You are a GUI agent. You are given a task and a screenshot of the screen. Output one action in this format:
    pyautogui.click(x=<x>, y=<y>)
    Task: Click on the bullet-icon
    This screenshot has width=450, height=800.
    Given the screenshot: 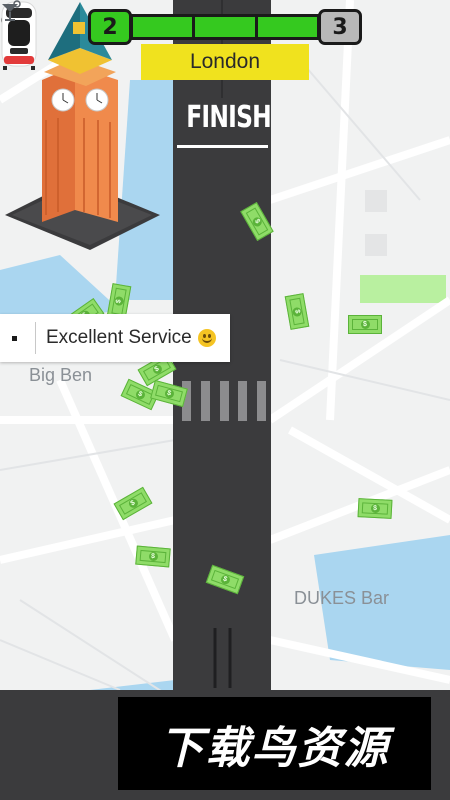 What is the action you would take?
    pyautogui.click(x=14, y=338)
    